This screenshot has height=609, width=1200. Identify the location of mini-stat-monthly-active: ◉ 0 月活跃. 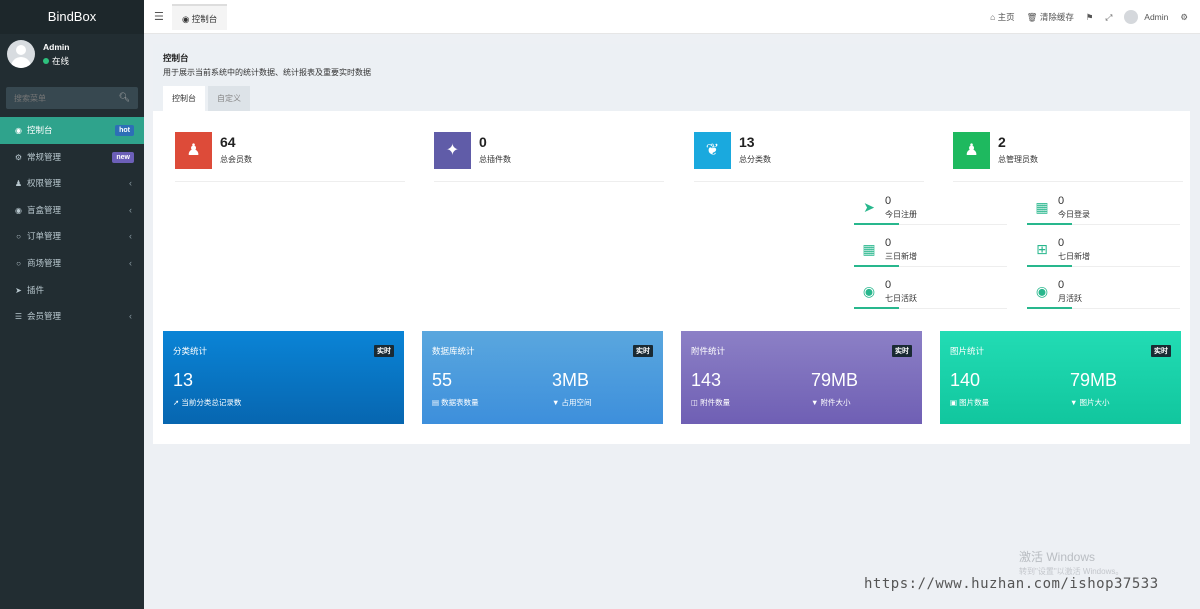
(1103, 294).